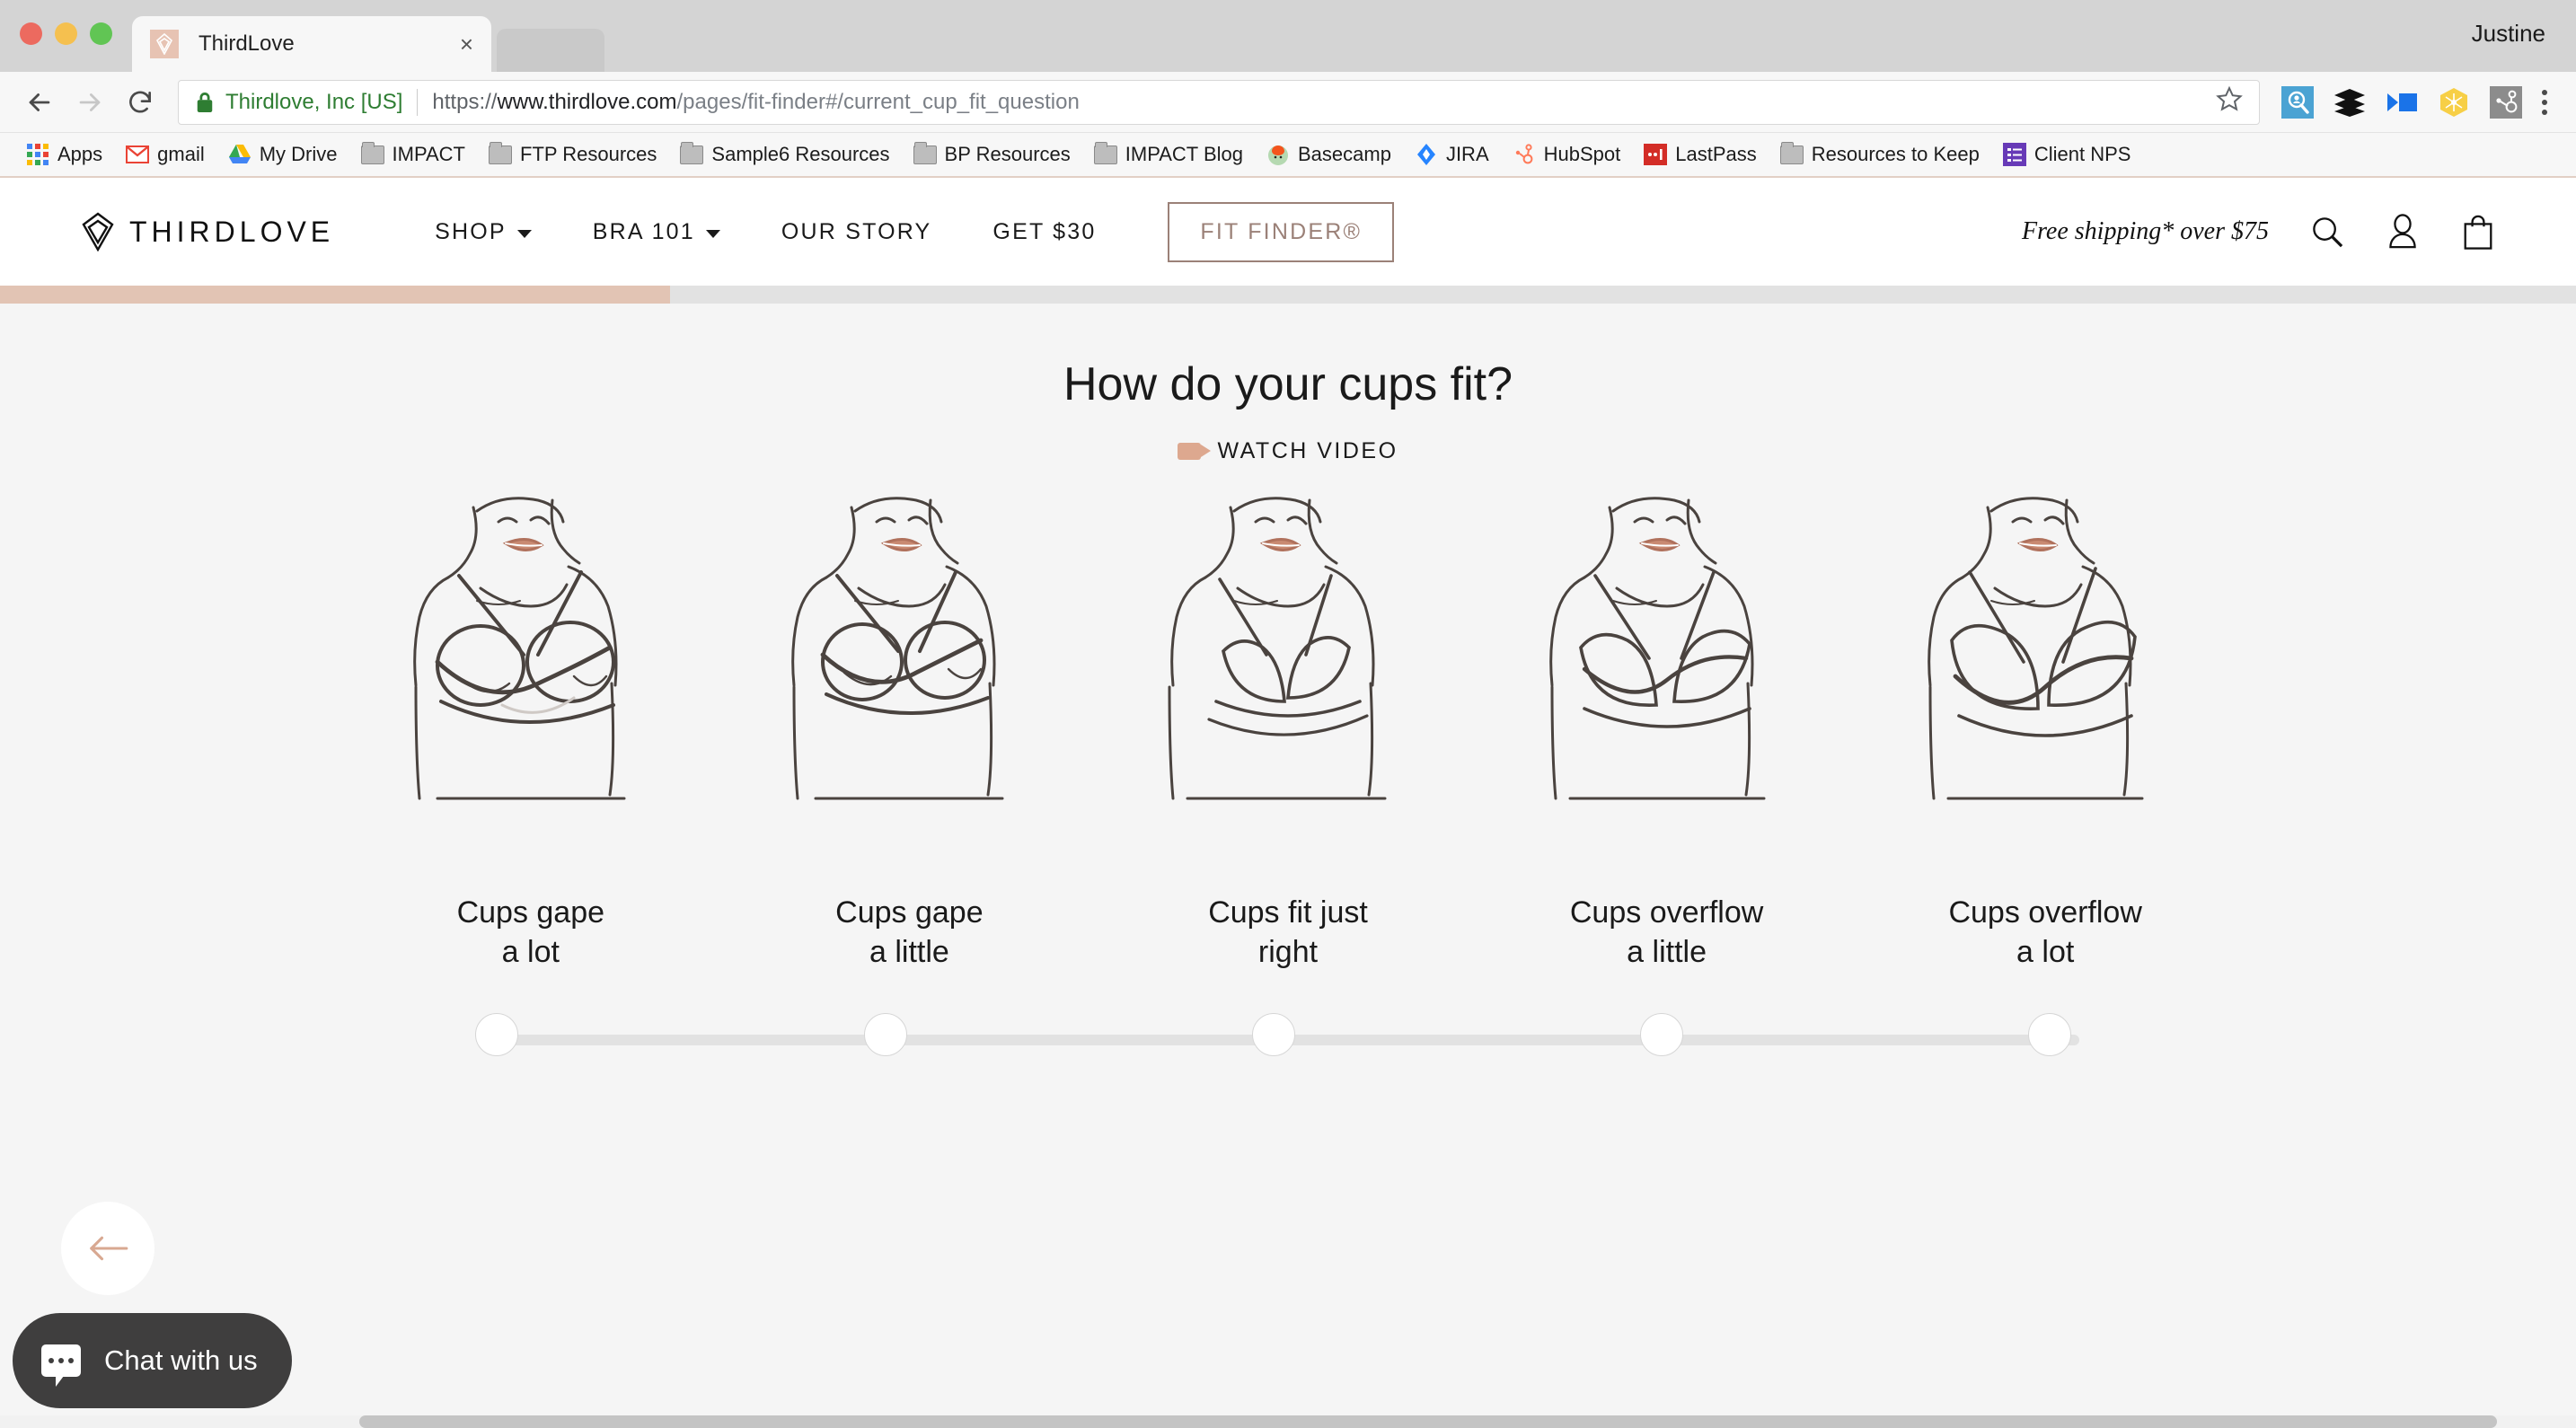 This screenshot has height=1428, width=2576. I want to click on bookmark-basecamp: Basecamp, so click(1329, 154).